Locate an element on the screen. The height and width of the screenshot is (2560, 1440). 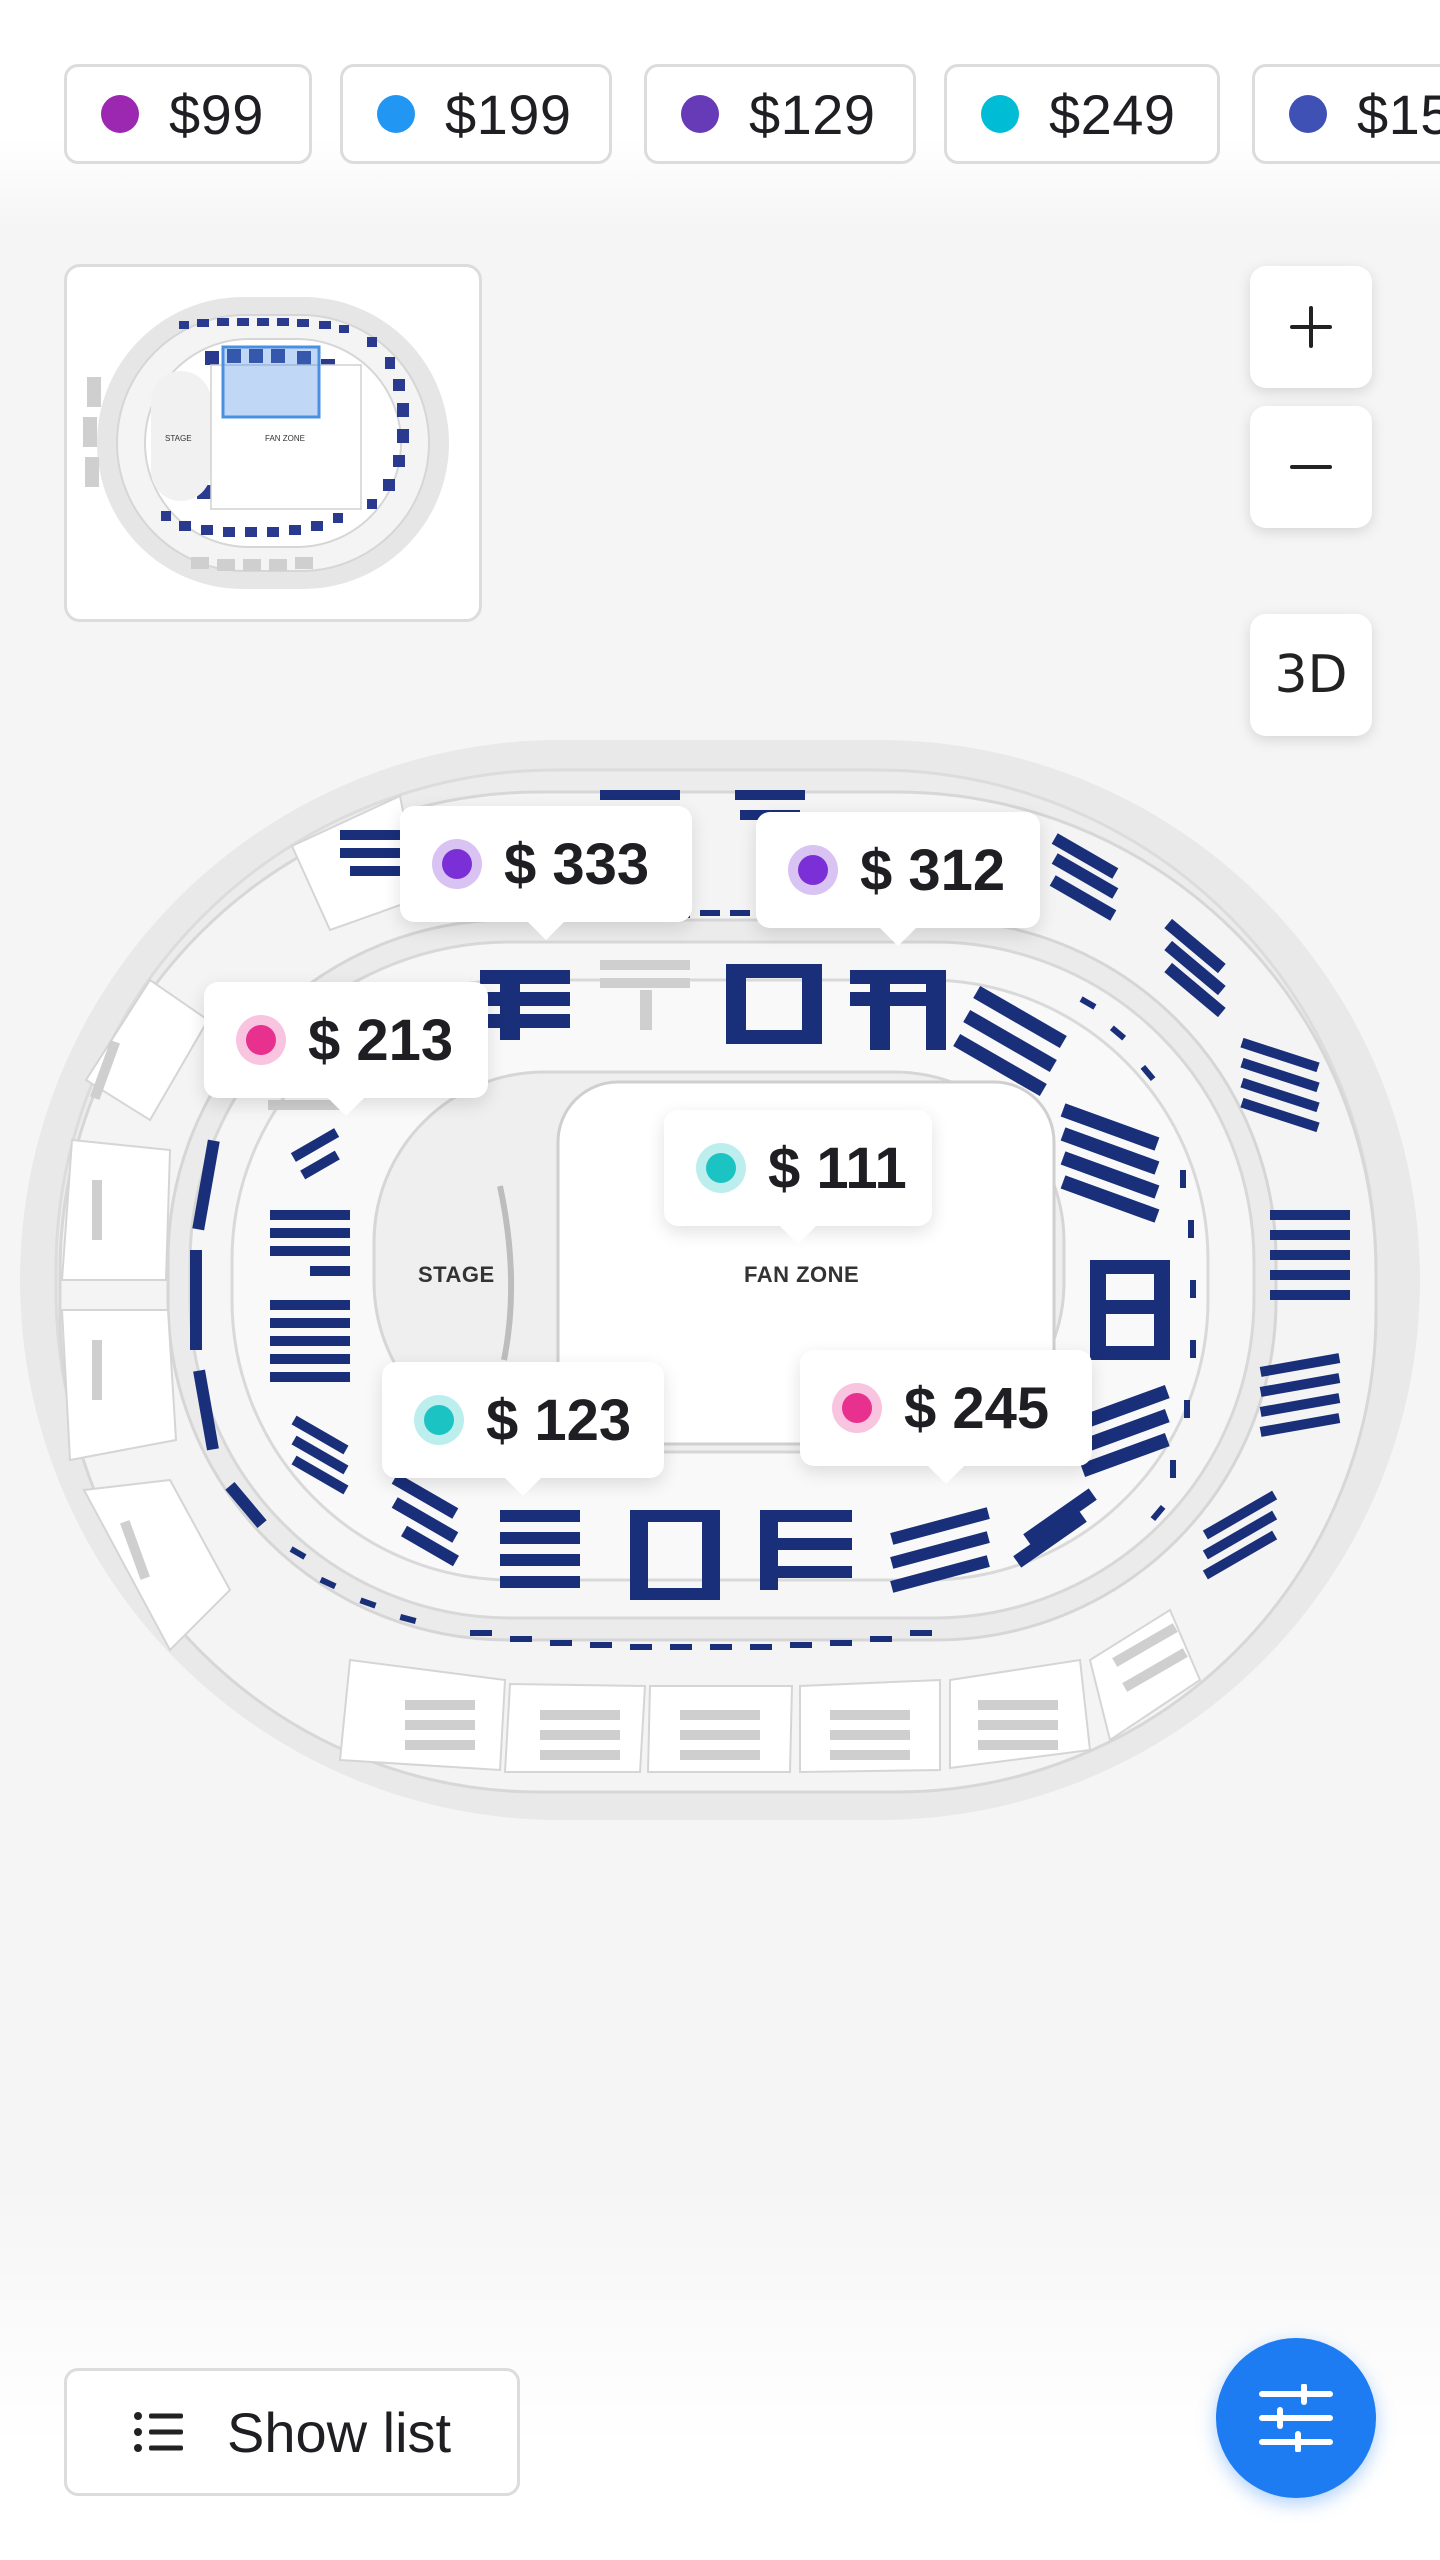
price-filter-label: $159 is located at coordinates (1398, 114).